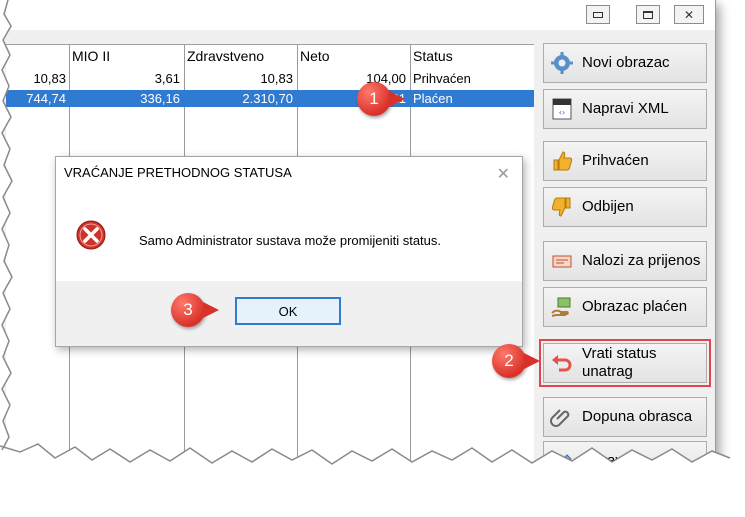 The height and width of the screenshot is (517, 745). Describe the element at coordinates (562, 63) in the screenshot. I see `gear-icon` at that location.